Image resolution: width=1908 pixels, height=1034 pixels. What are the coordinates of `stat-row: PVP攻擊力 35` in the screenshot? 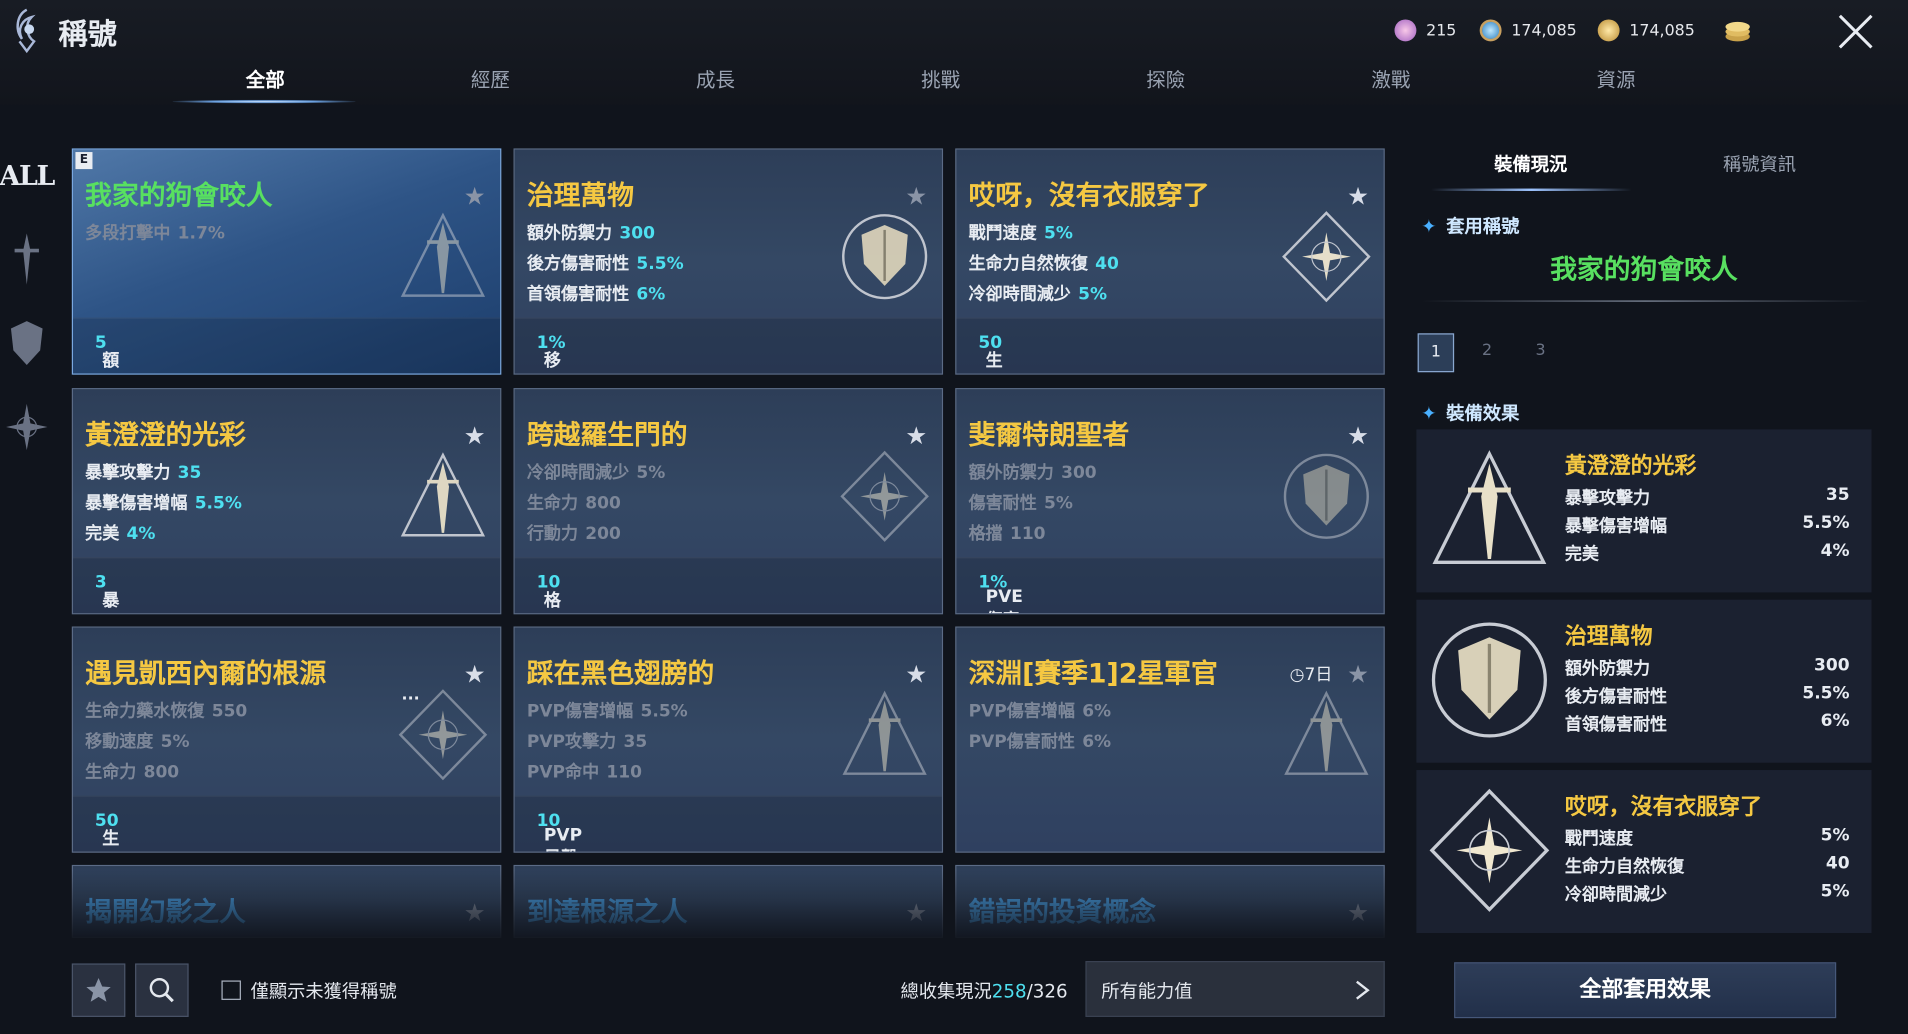 It's located at (587, 742).